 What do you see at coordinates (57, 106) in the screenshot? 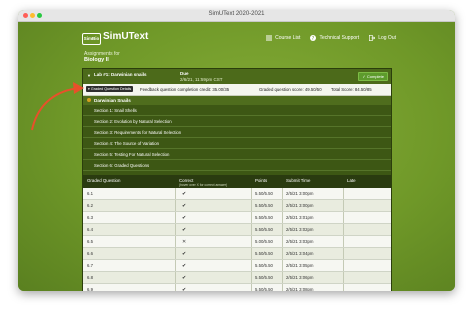
I see `annotation-arrow` at bounding box center [57, 106].